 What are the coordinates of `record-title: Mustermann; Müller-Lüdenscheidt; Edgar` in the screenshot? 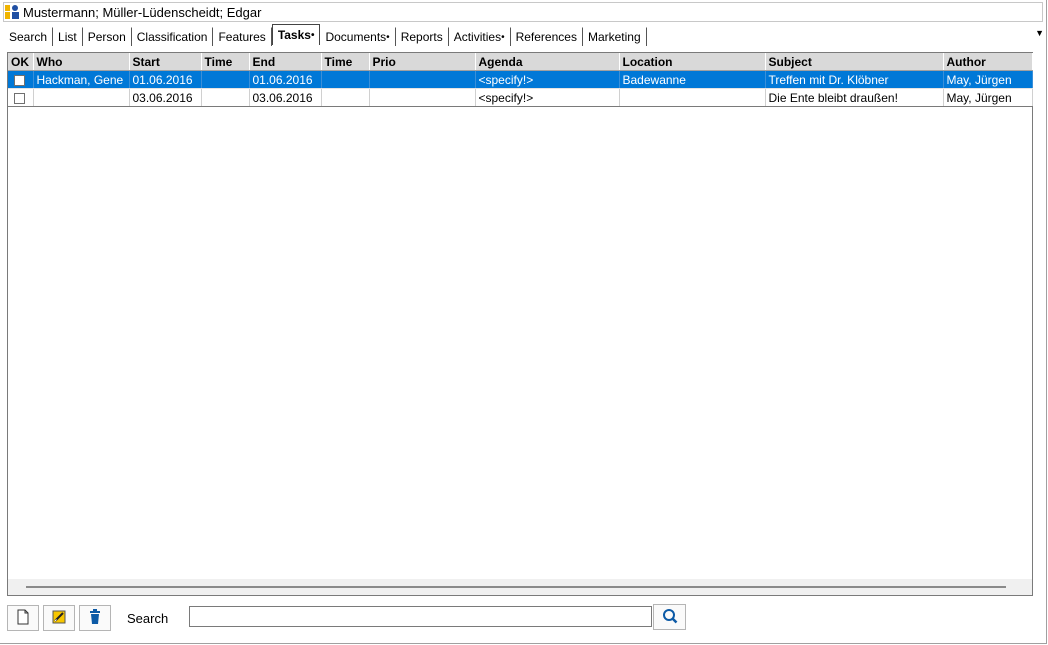 It's located at (142, 12).